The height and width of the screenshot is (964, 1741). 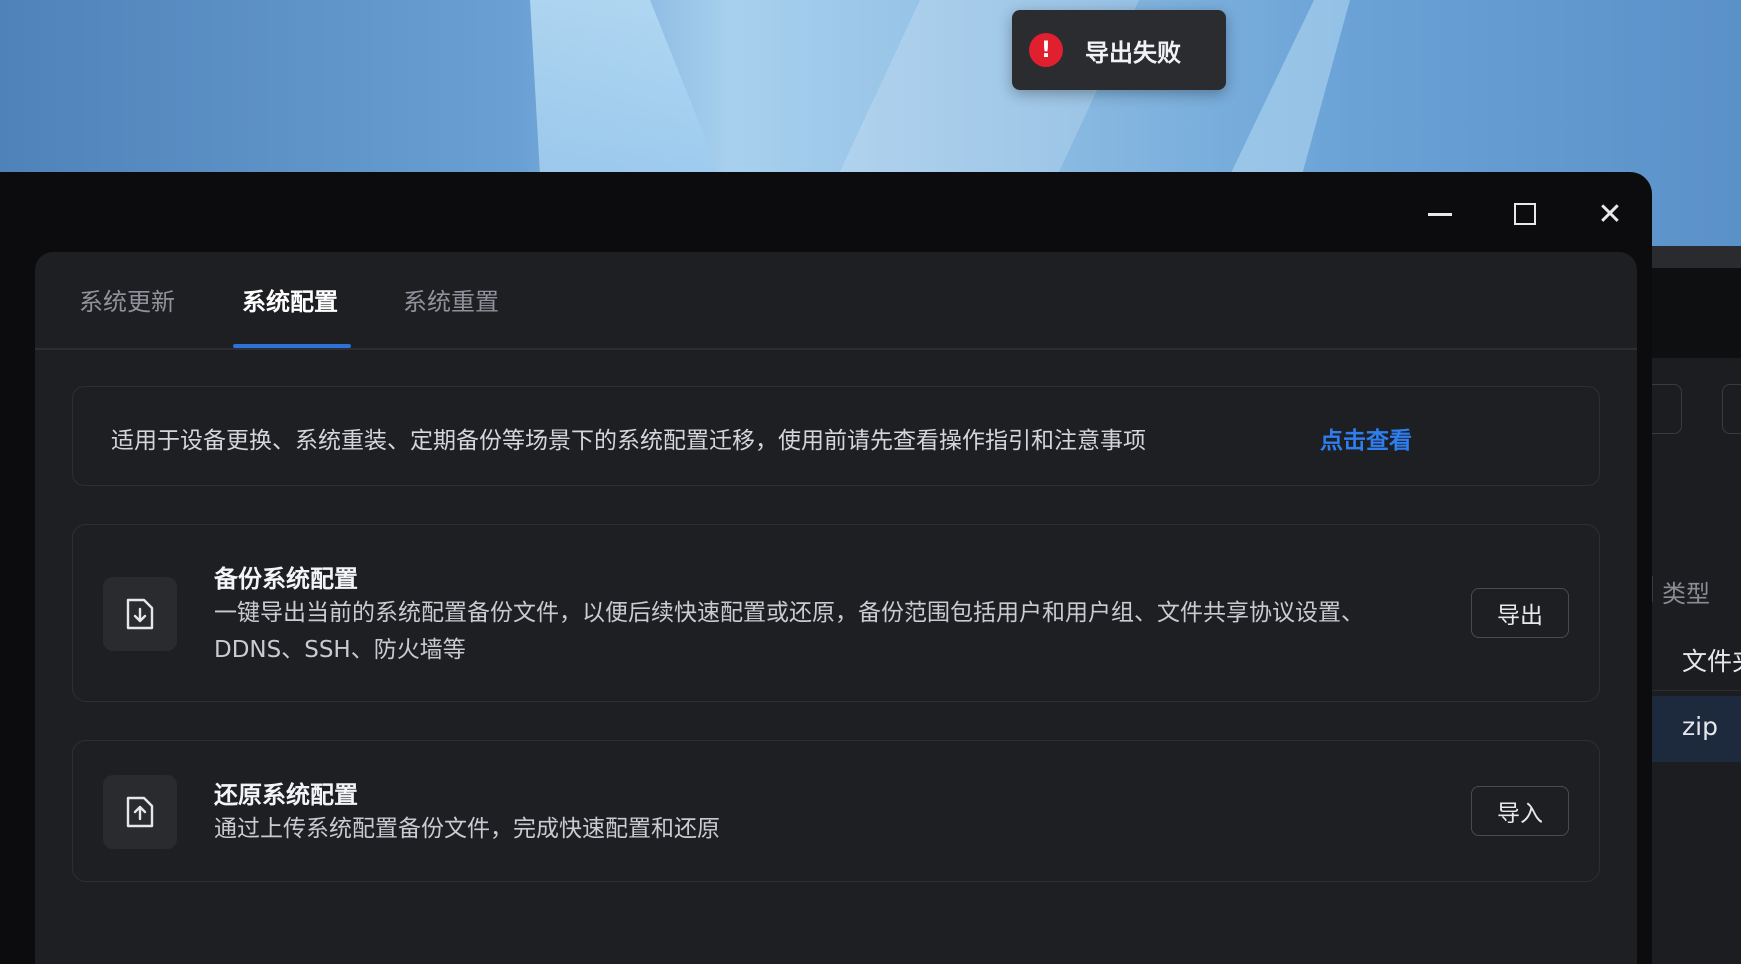 I want to click on maximize-icon, so click(x=1525, y=214).